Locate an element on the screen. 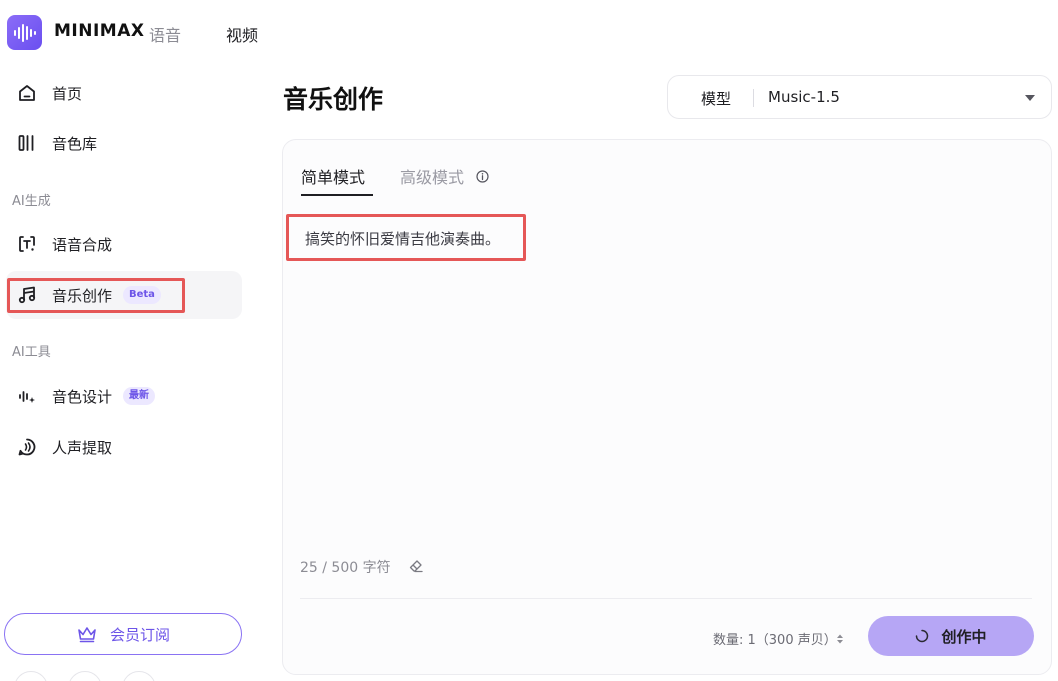 Image resolution: width=1058 pixels, height=681 pixels. sidebar-item-label: 语音合成 is located at coordinates (82, 245).